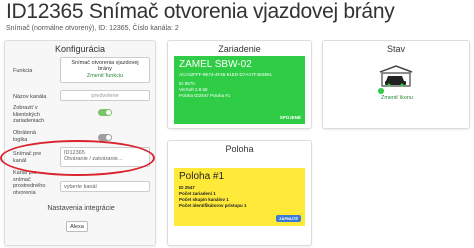 Image resolution: width=474 pixels, height=248 pixels. I want to click on device-location: Poloha ID2547 Poloha #1, so click(205, 95).